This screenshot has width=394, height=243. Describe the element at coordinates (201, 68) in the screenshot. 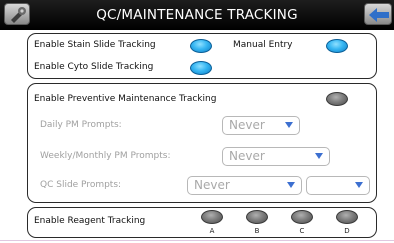

I see `cyto-slide-tracking-toggle` at that location.